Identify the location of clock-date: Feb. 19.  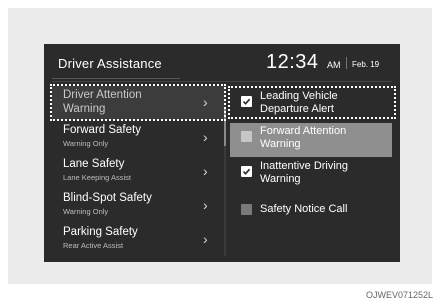
(366, 64).